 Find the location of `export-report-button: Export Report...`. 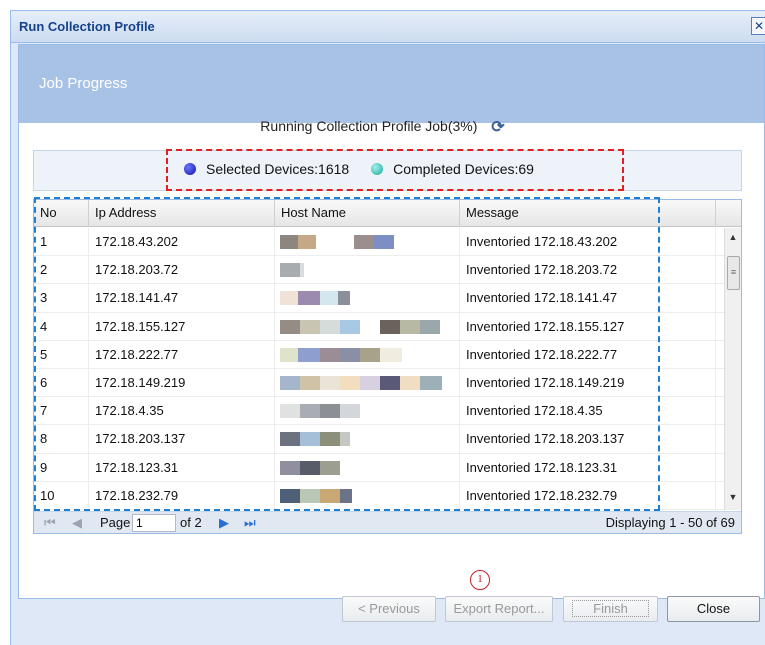

export-report-button: Export Report... is located at coordinates (499, 609).